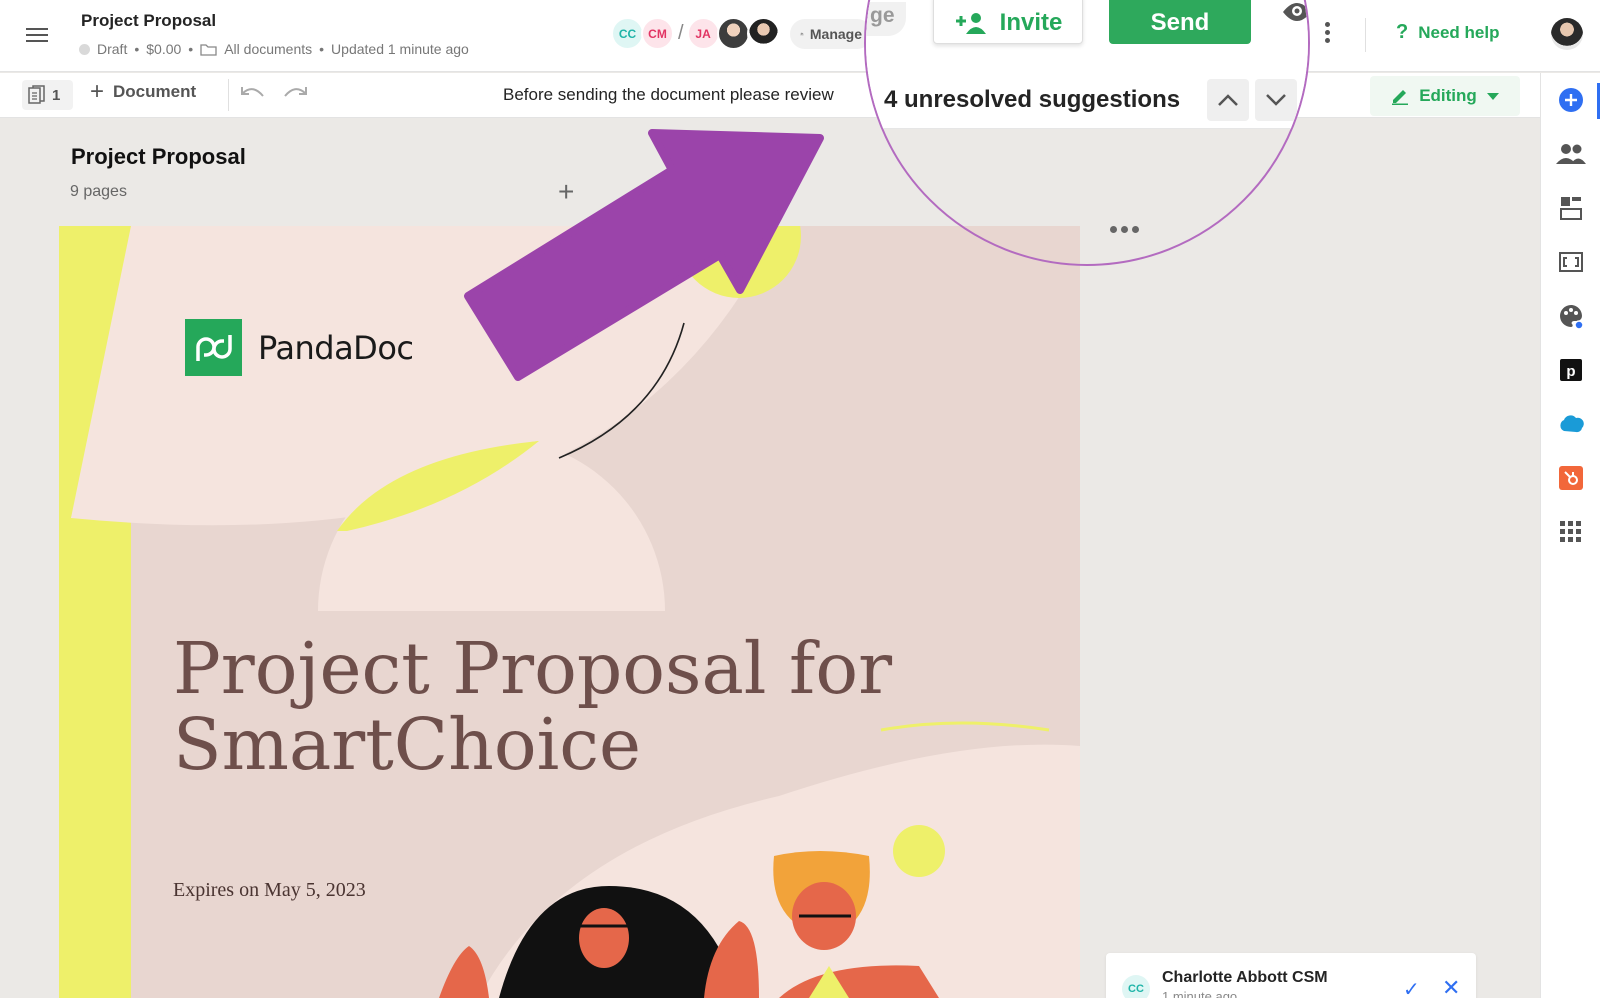 The width and height of the screenshot is (1600, 998). What do you see at coordinates (97, 91) in the screenshot?
I see `plus-icon: +` at bounding box center [97, 91].